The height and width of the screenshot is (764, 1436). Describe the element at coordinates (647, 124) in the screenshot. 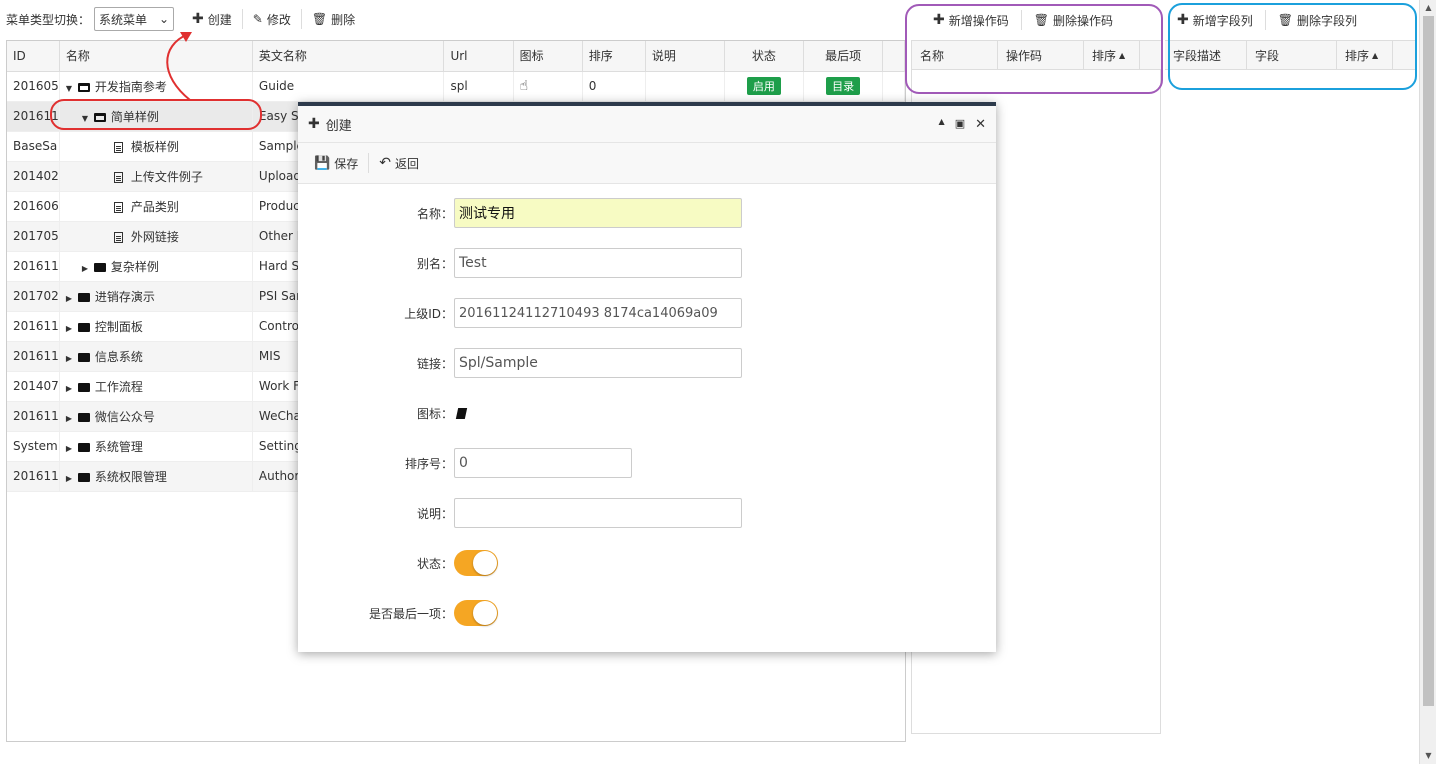

I see `dialog-titlebar: ✚ 创建 ▲ ▣ ✕` at that location.